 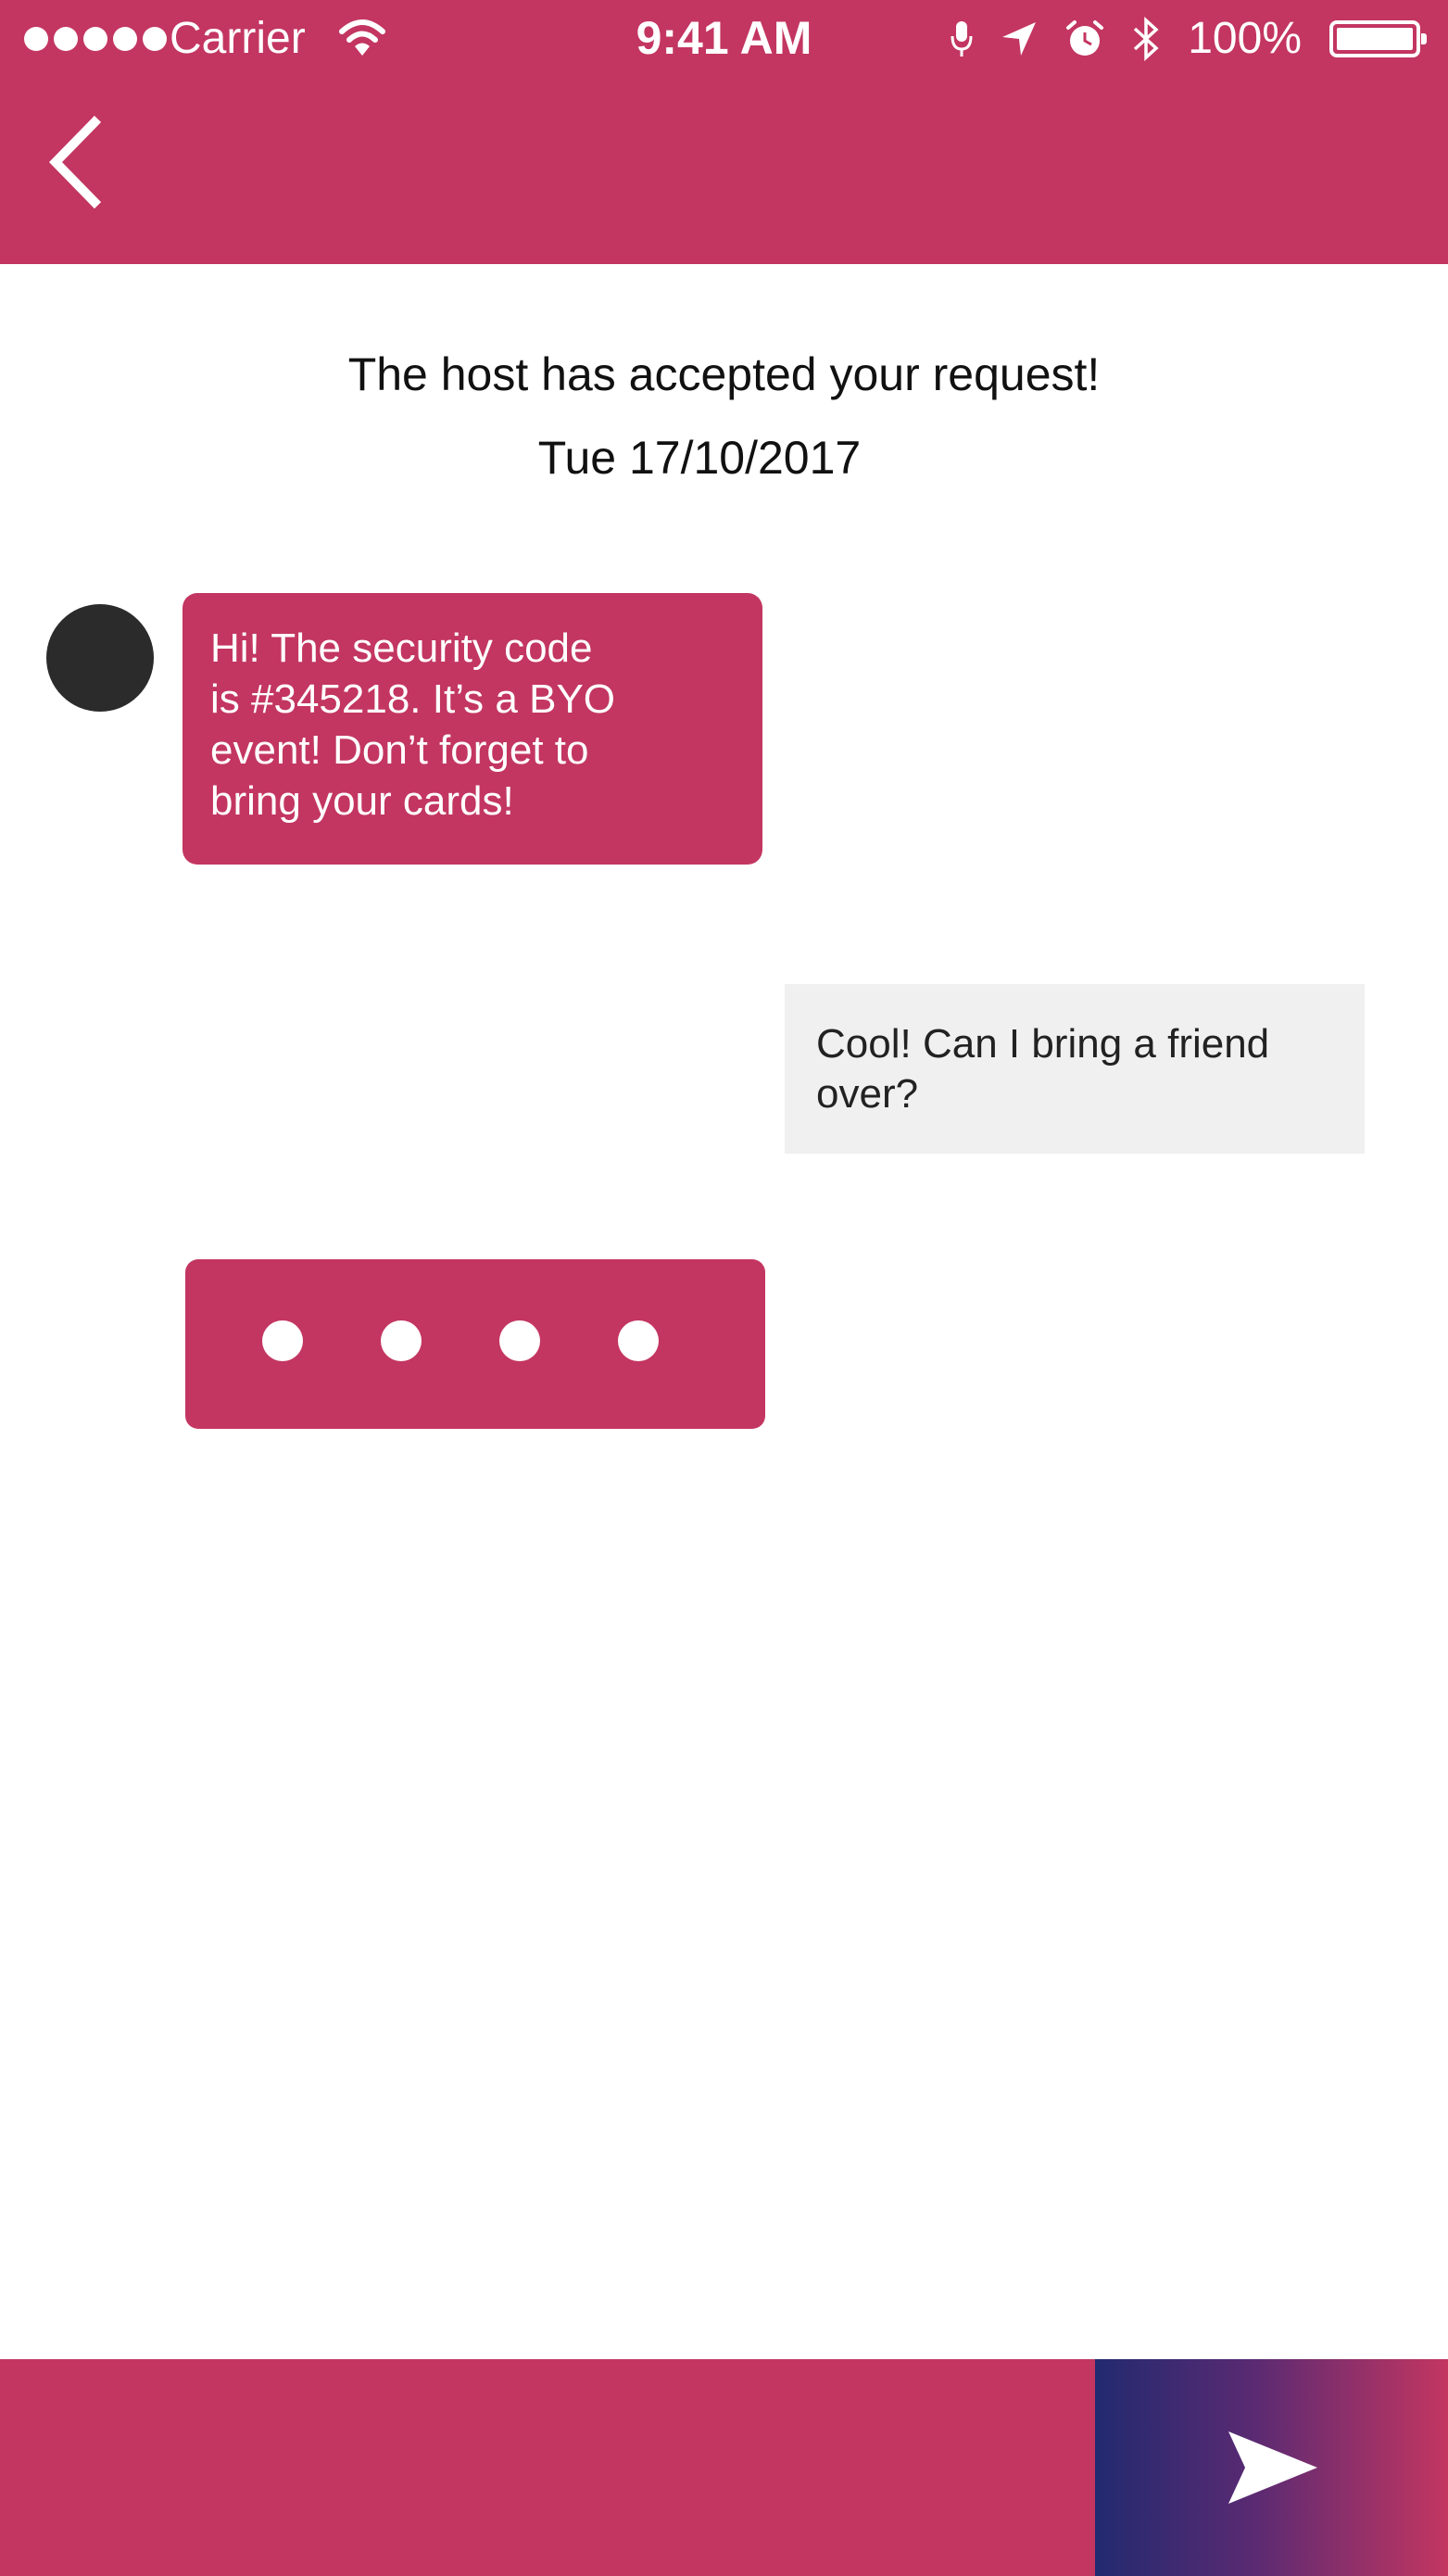 I want to click on bluetooth-icon, so click(x=1146, y=39).